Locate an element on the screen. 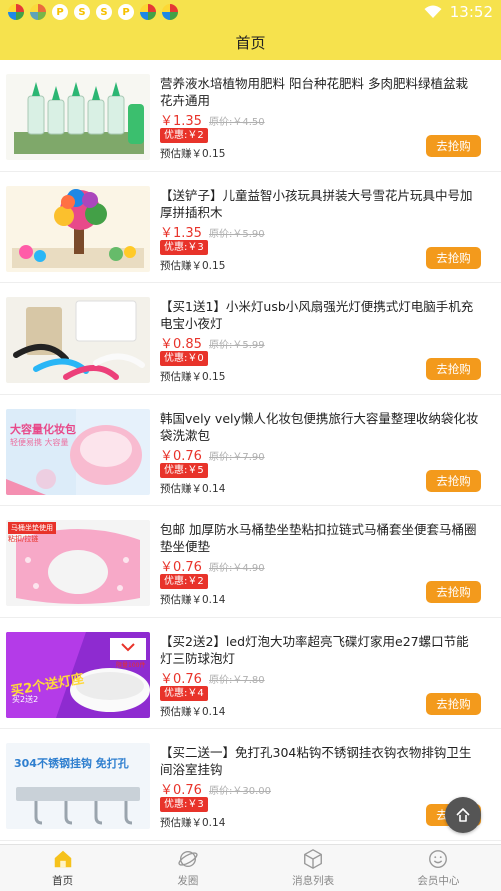 This screenshot has width=501, height=891. box-icon is located at coordinates (313, 859).